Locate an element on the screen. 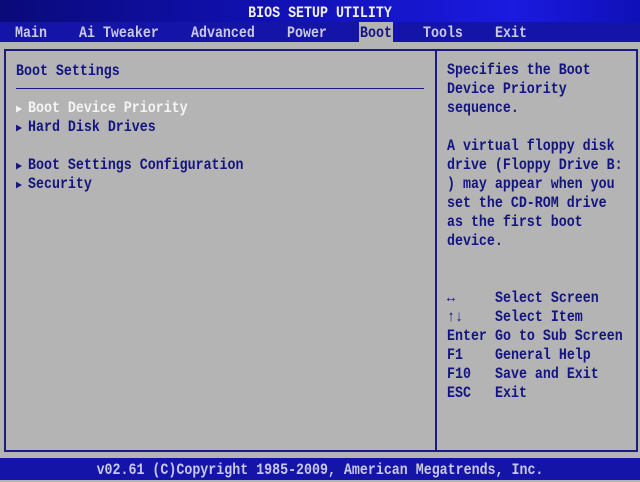  tab-boot: Boot is located at coordinates (376, 33).